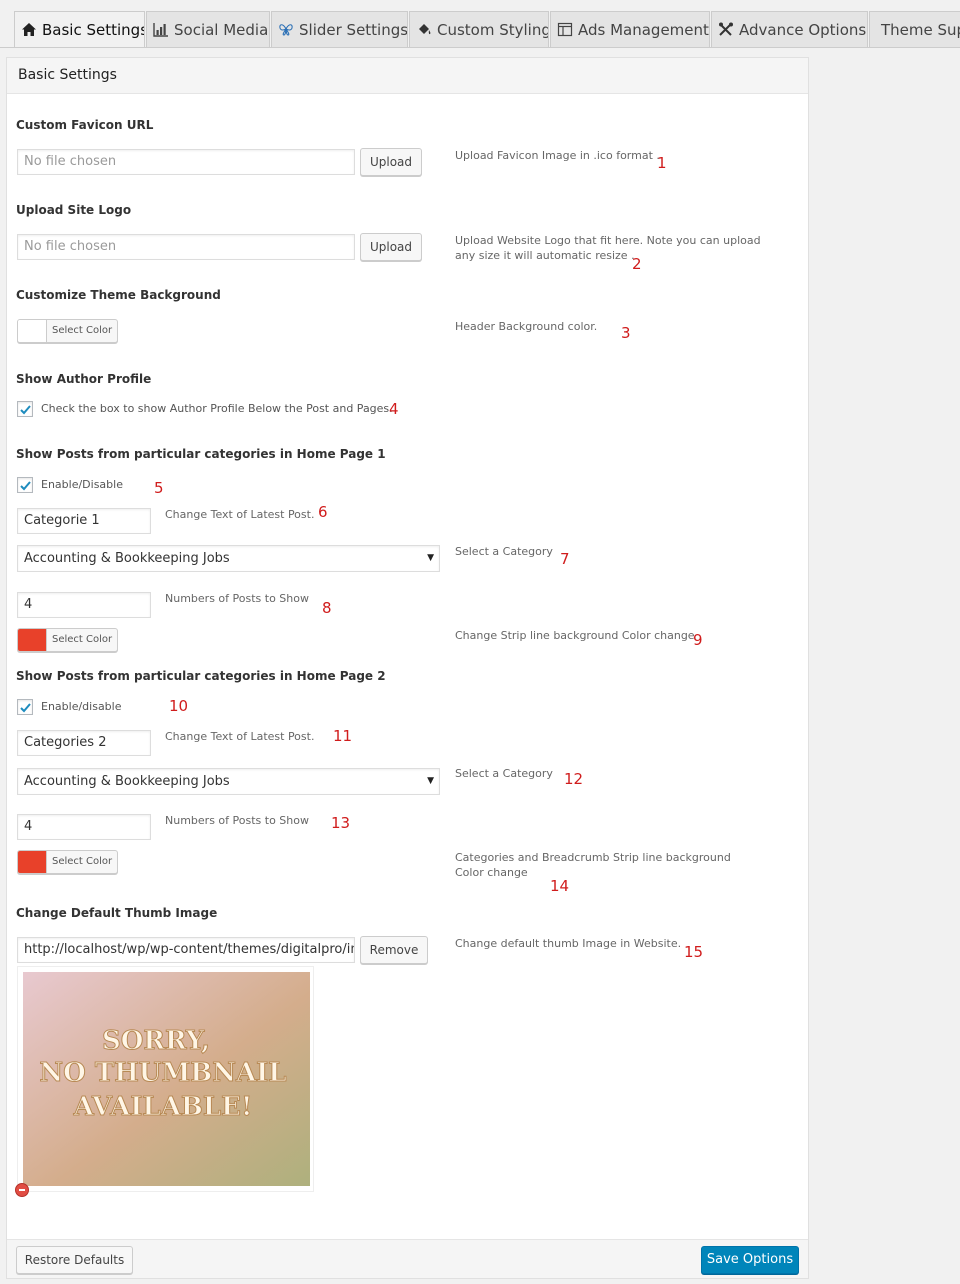  What do you see at coordinates (698, 640) in the screenshot?
I see `annotation-9: 9` at bounding box center [698, 640].